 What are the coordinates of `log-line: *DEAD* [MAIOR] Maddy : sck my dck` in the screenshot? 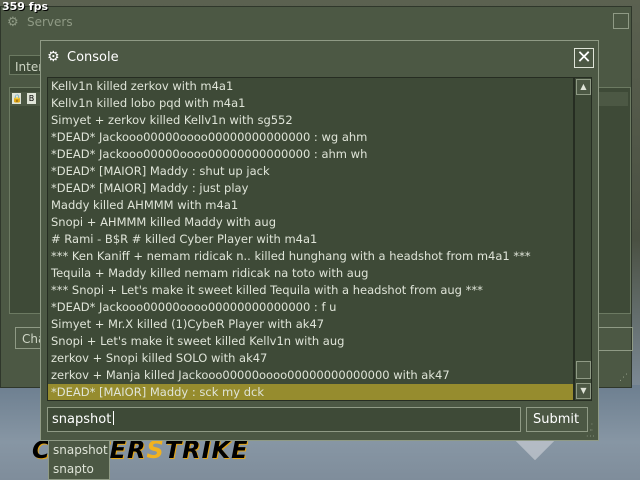 It's located at (310, 392).